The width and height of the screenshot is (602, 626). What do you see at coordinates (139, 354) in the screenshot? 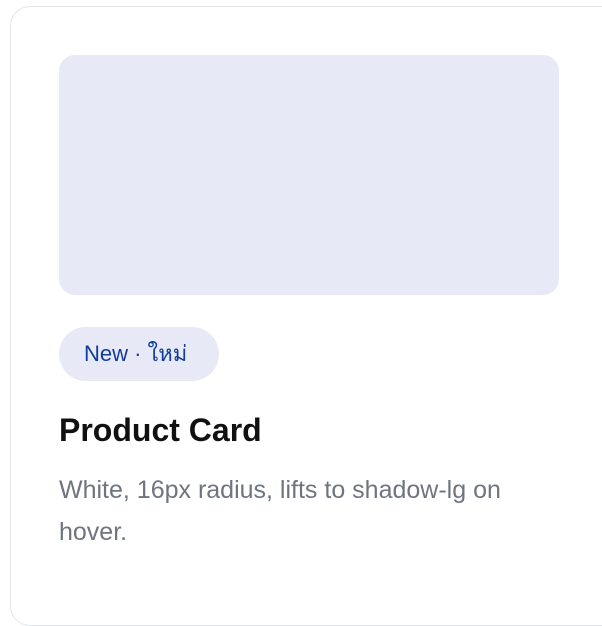
I see `new-badge: New · ใหม่` at bounding box center [139, 354].